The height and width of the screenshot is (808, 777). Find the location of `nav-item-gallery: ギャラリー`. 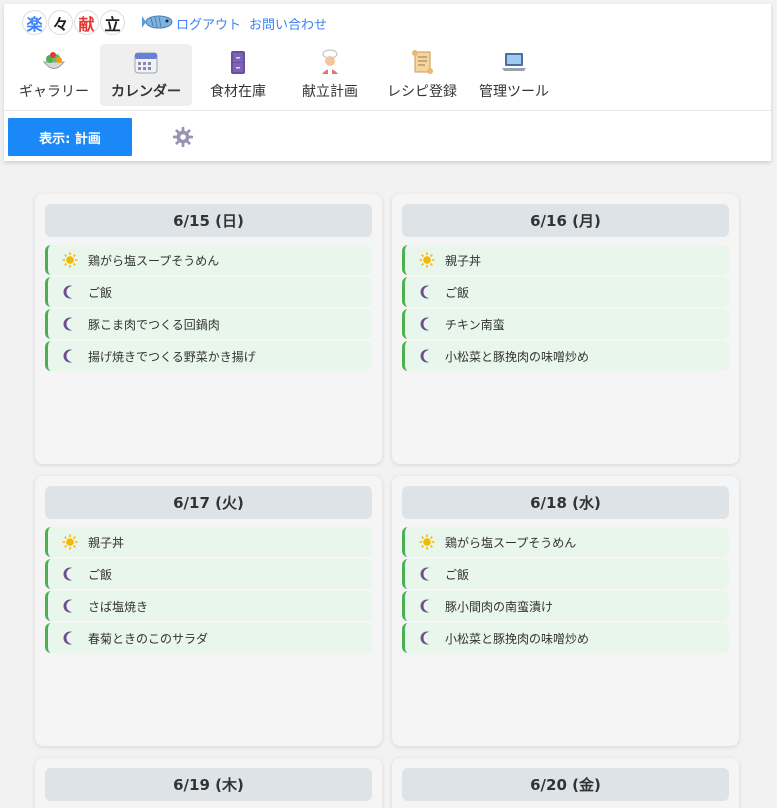

nav-item-gallery: ギャラリー is located at coordinates (54, 75).